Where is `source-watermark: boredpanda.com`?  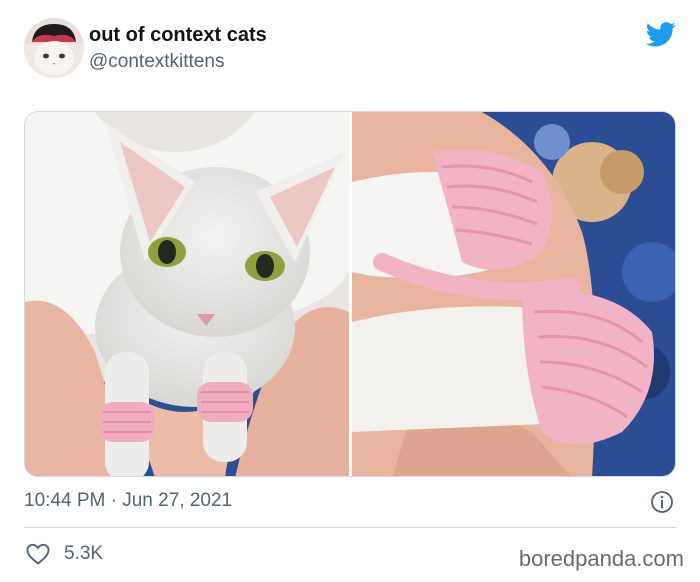 source-watermark: boredpanda.com is located at coordinates (601, 558).